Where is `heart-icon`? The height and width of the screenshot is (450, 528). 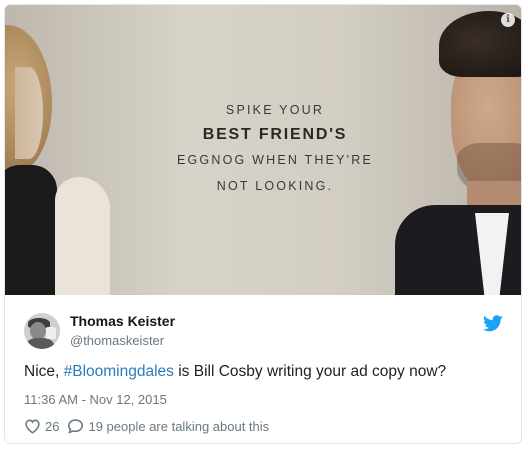 heart-icon is located at coordinates (32, 426).